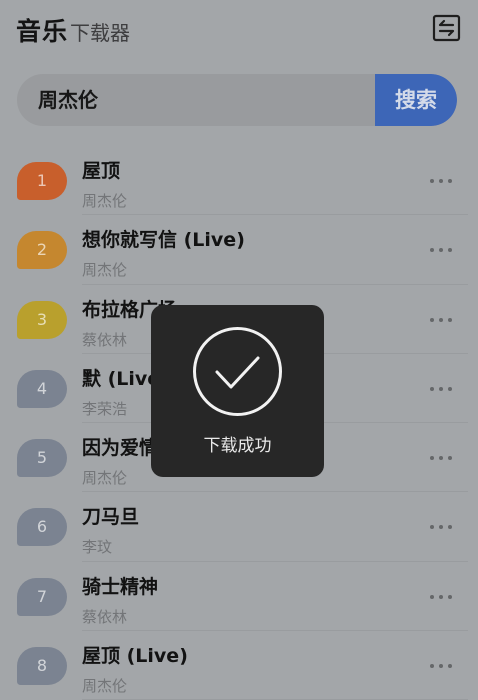  Describe the element at coordinates (135, 656) in the screenshot. I see `song-title: 屋顶 (Live)` at that location.